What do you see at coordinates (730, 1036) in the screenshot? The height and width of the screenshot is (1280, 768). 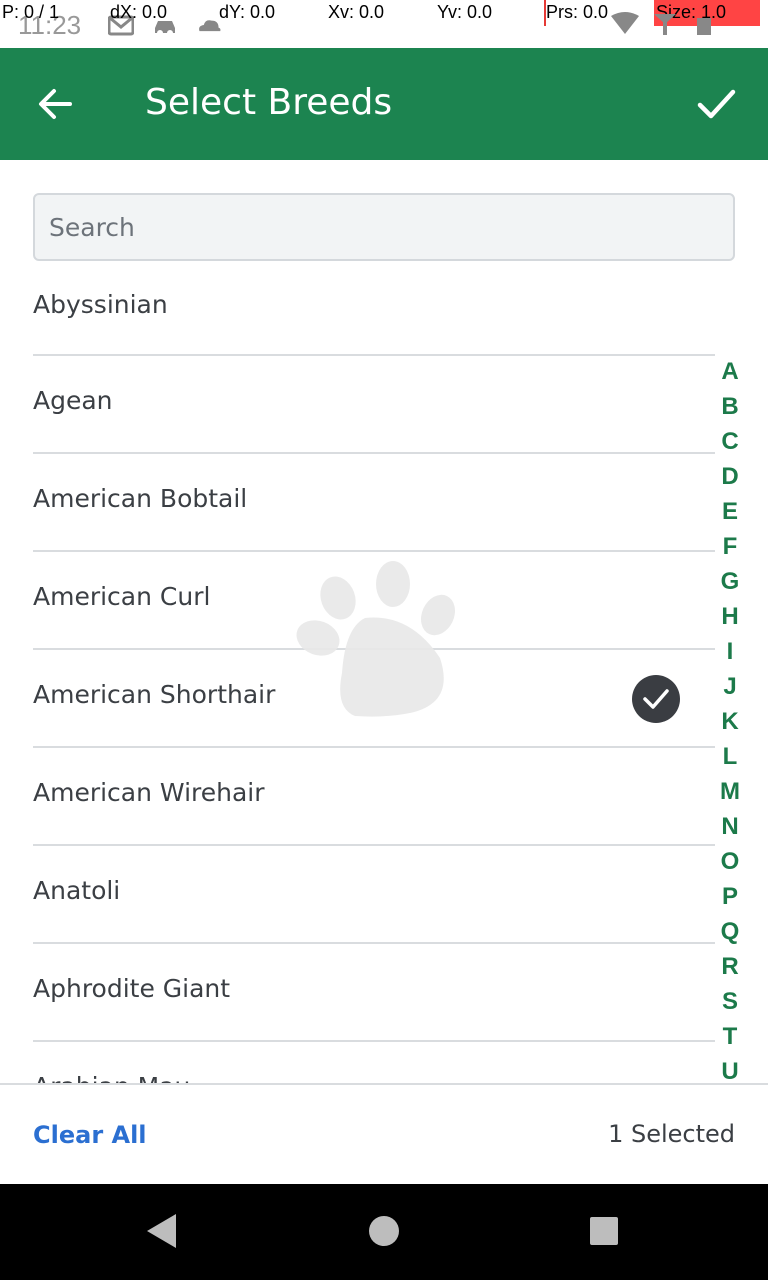 I see `index-letter-t: T` at bounding box center [730, 1036].